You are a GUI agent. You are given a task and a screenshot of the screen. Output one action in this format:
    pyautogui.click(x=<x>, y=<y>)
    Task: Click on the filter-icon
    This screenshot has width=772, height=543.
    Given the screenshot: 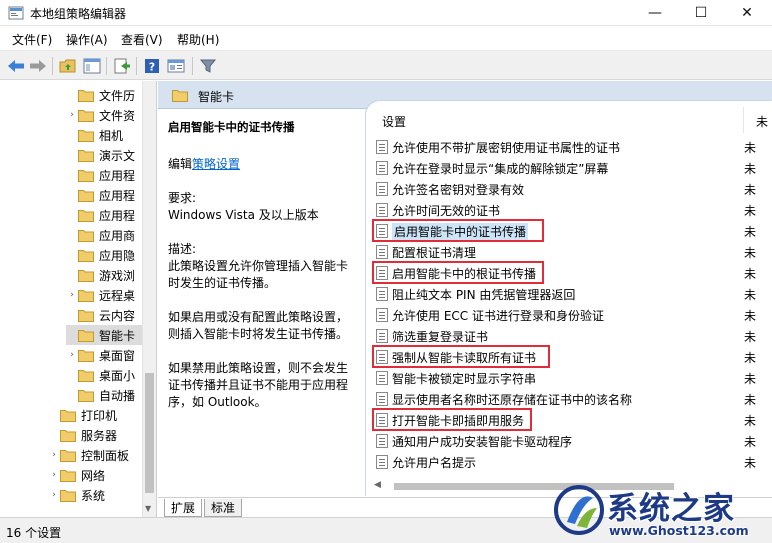 What is the action you would take?
    pyautogui.click(x=208, y=66)
    